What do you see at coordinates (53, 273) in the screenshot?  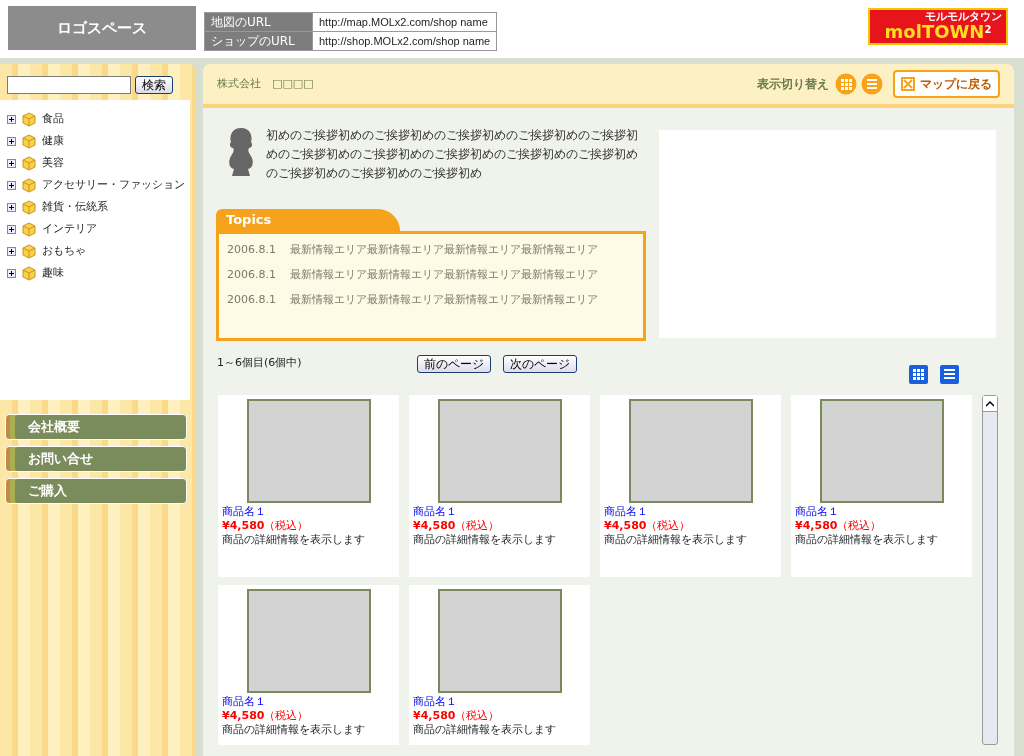 I see `category-item: 趣味` at bounding box center [53, 273].